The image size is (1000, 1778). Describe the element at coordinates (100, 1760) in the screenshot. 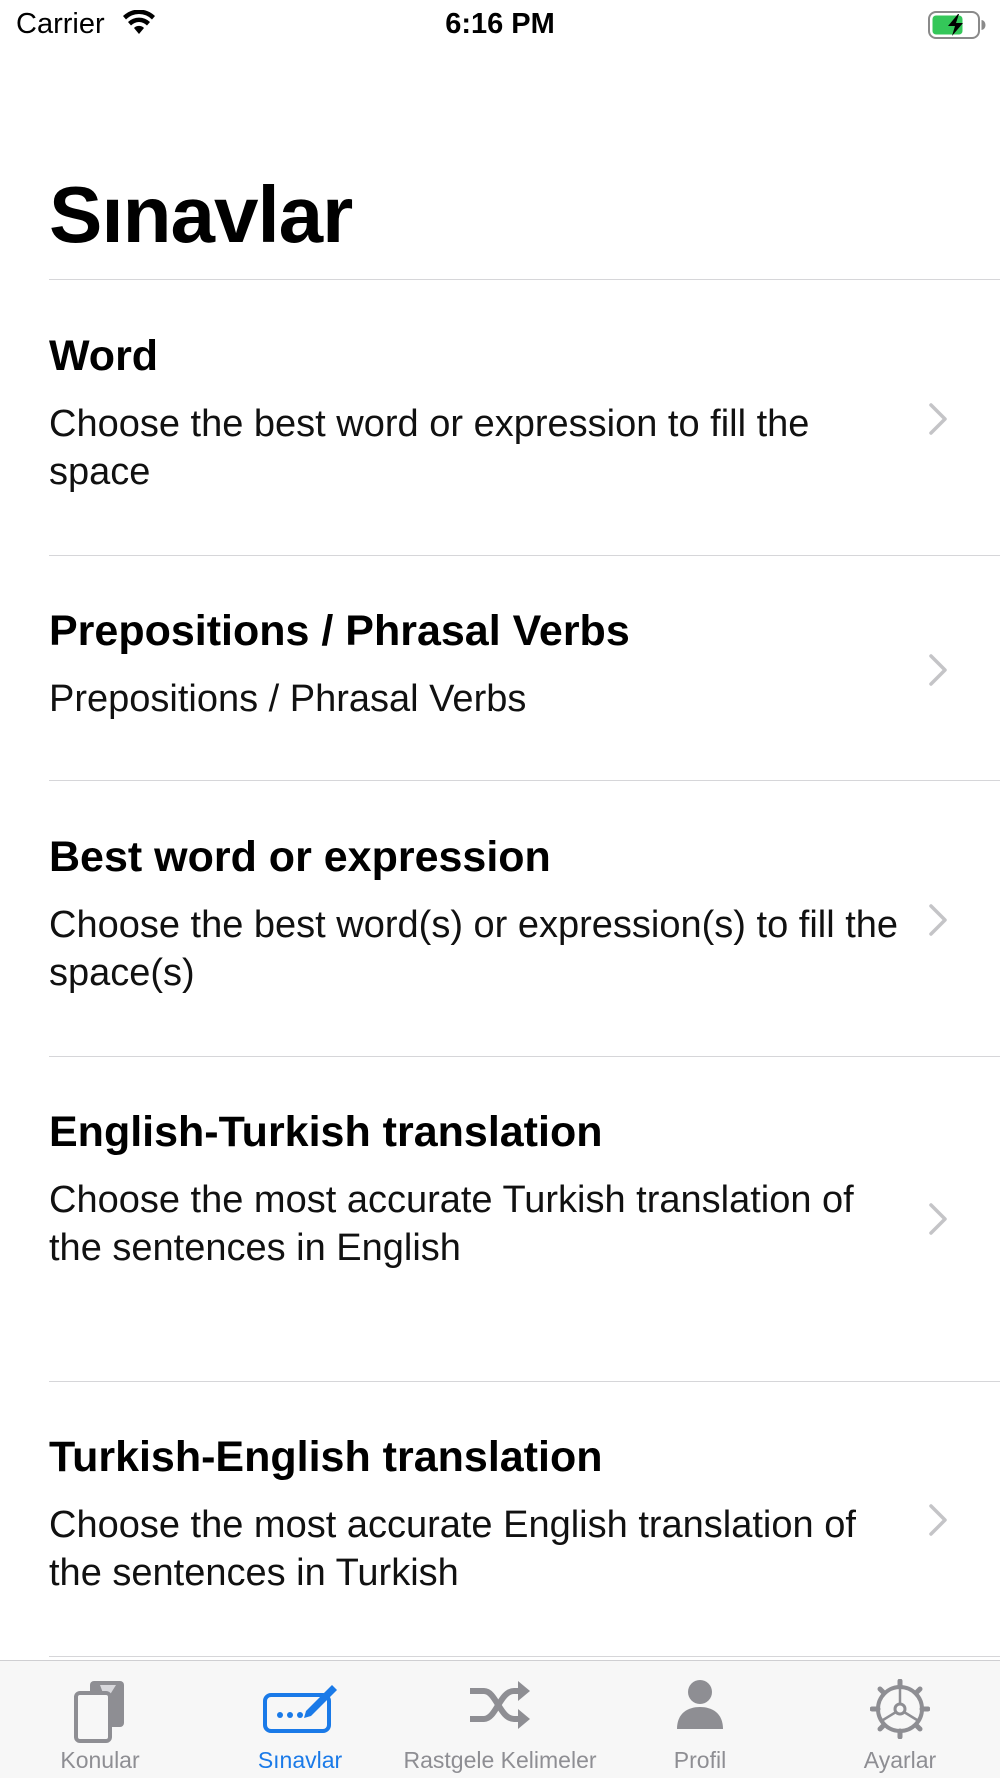

I see `tab-label: Konular` at that location.